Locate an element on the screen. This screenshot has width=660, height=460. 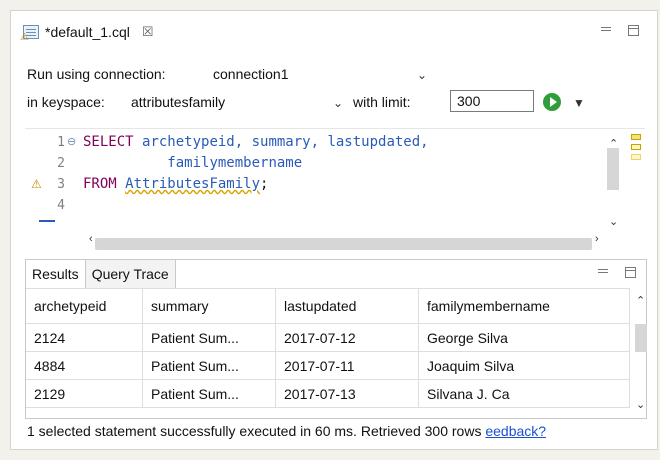
limit-input: 300 is located at coordinates (492, 101).